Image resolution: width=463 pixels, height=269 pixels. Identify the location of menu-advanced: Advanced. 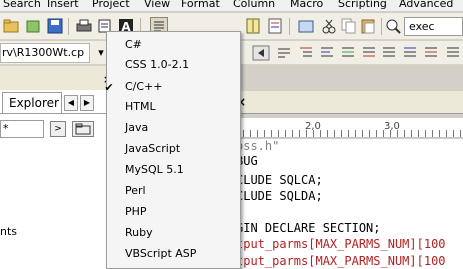
(426, 5).